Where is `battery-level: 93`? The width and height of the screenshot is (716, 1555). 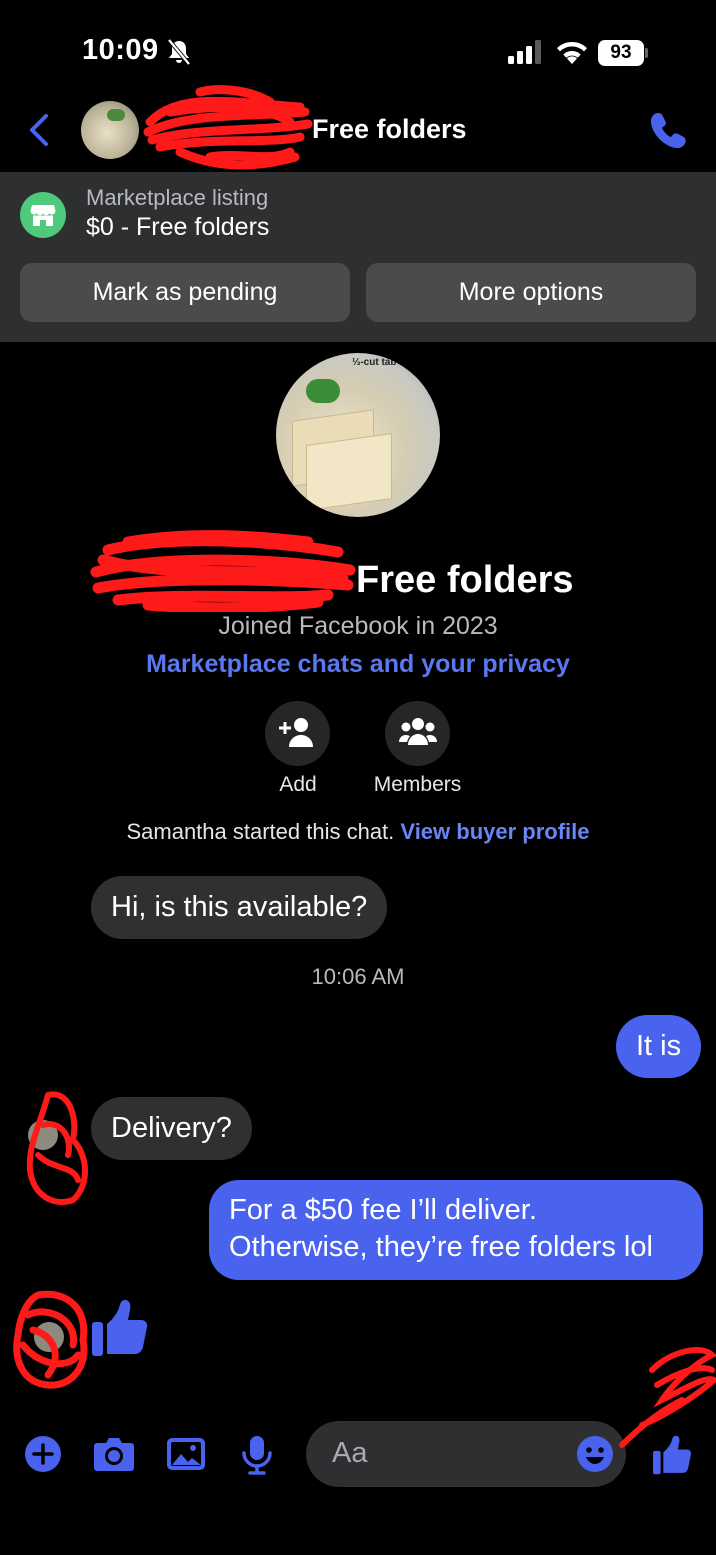 battery-level: 93 is located at coordinates (621, 53).